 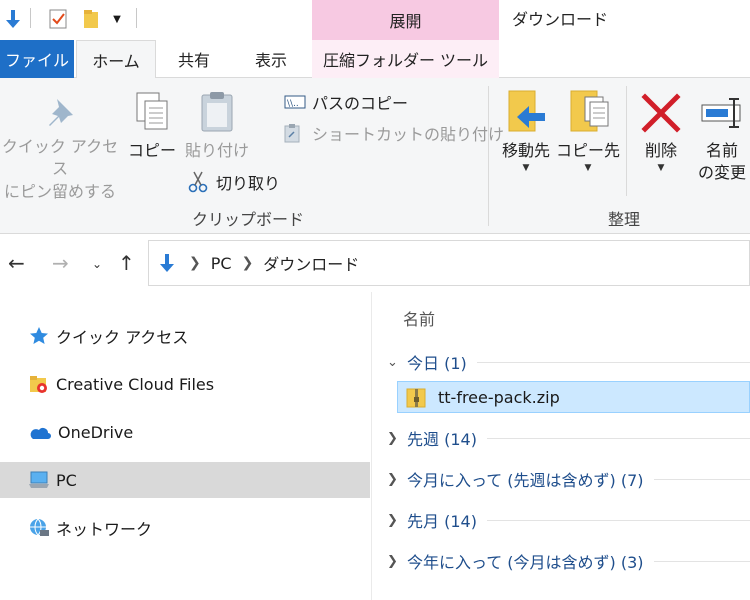 I want to click on file-name: tt-free-pack.zip, so click(x=499, y=397).